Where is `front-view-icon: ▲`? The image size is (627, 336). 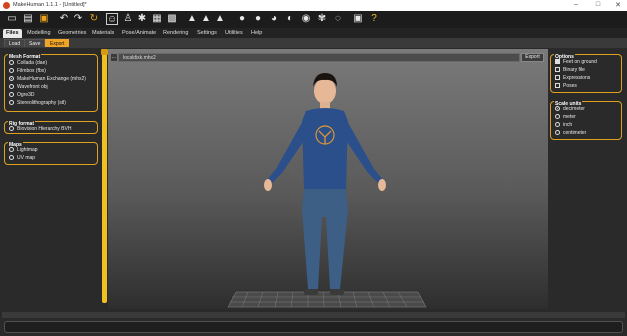
front-view-icon: ▲ is located at coordinates (192, 19).